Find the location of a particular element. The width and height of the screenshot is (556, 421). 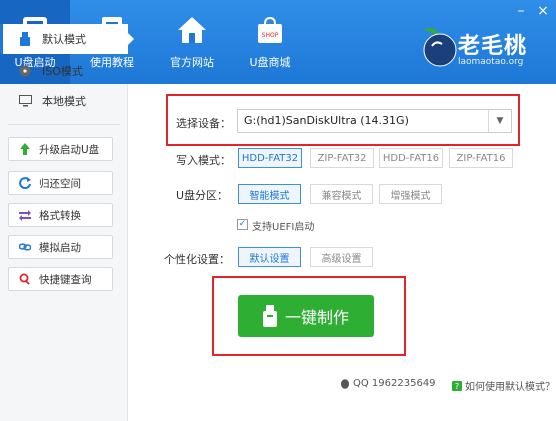

partition-enhanced-mode: 增强模式 is located at coordinates (410, 194).